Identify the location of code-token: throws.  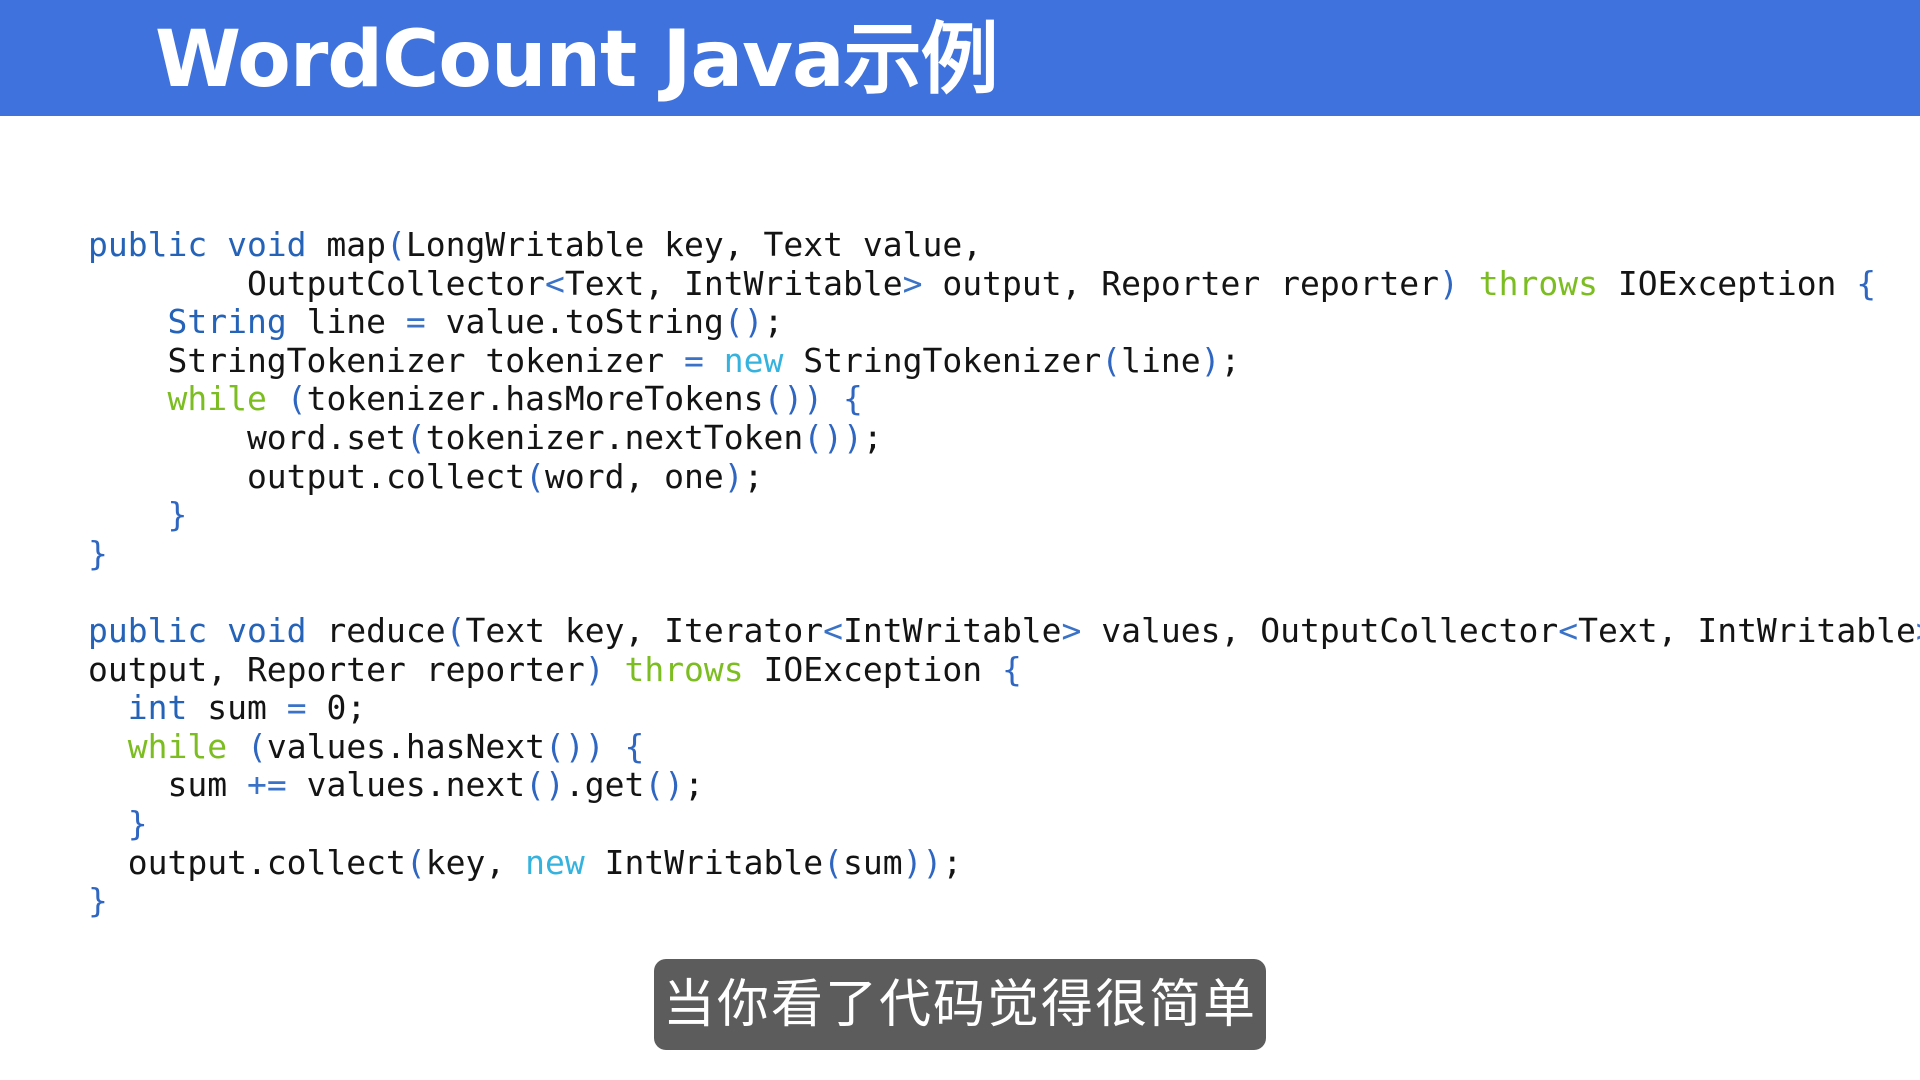
(684, 669).